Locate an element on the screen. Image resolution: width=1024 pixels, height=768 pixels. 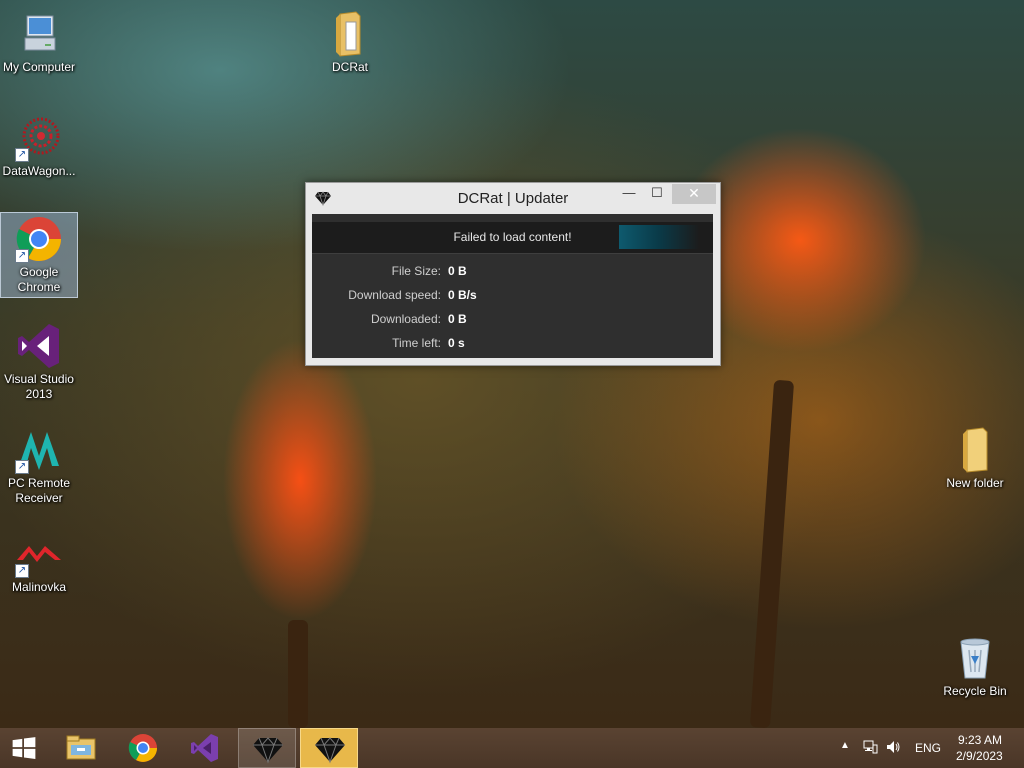
field-downloaded: Downloaded: 0 B is located at coordinates (512, 321).